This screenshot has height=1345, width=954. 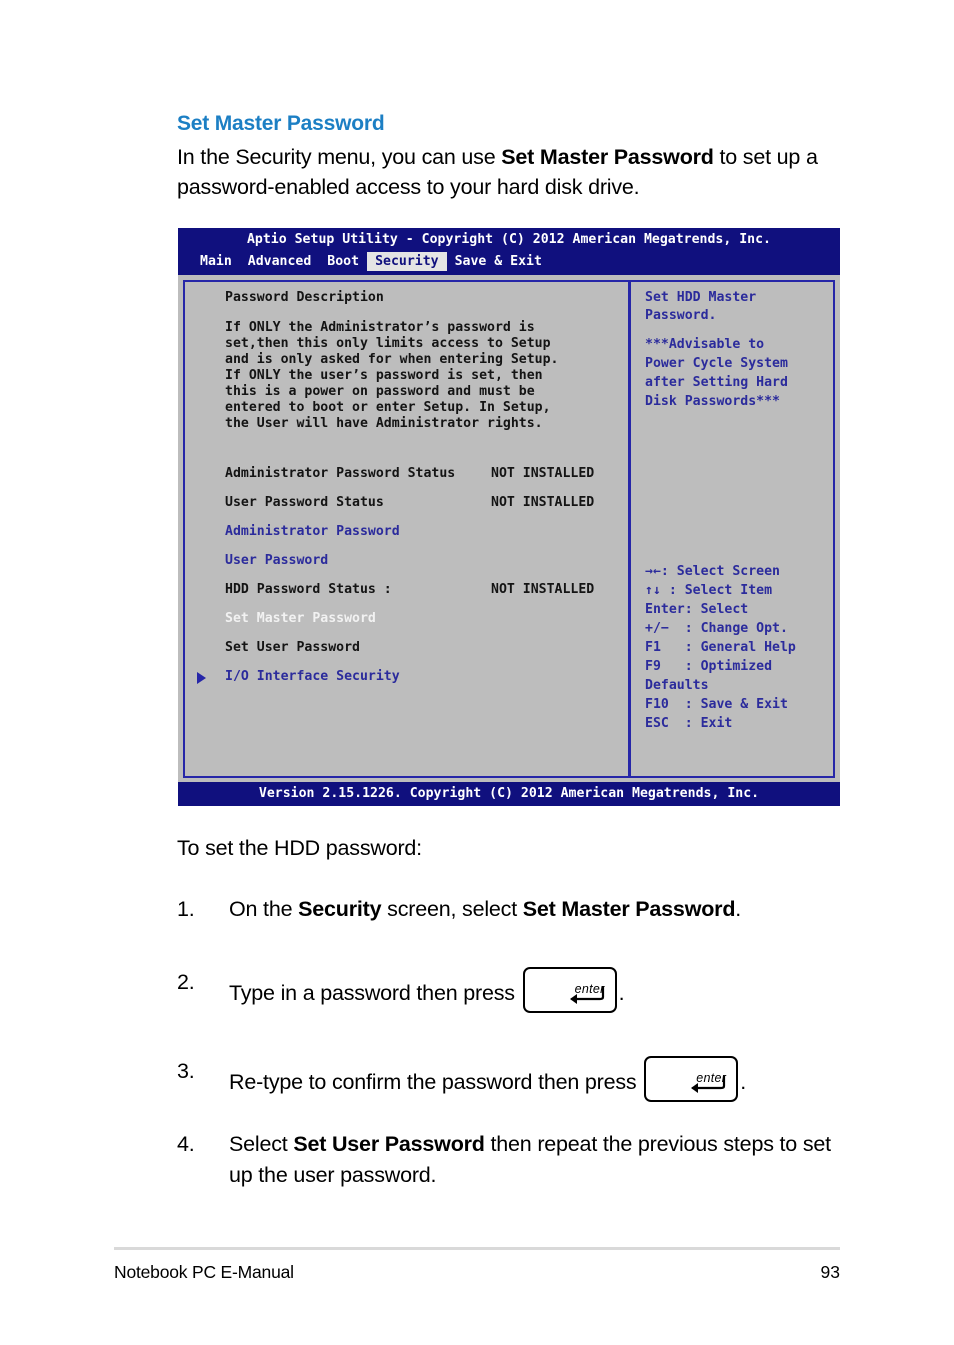 What do you see at coordinates (728, 590) in the screenshot?
I see `legend-action-1: Select Item` at bounding box center [728, 590].